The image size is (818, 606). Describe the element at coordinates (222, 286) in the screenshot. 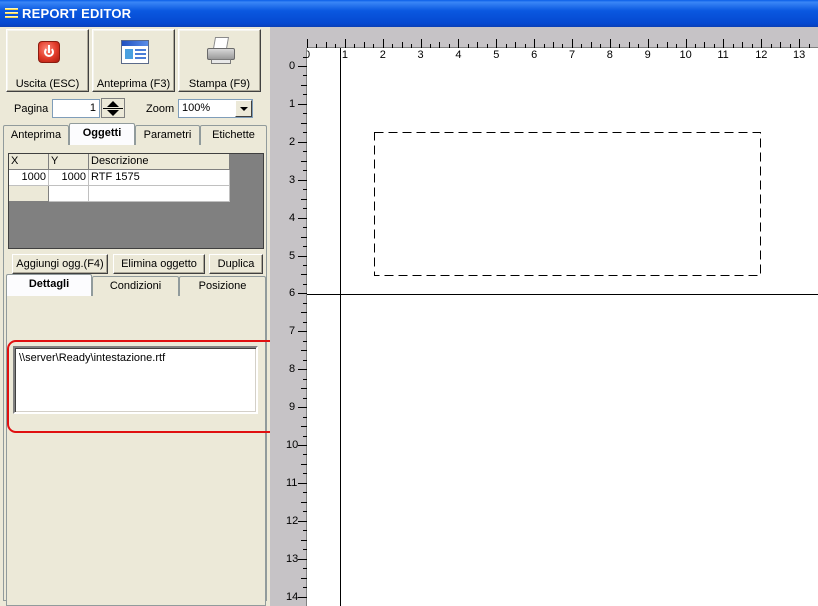

I see `tab-posizione: Posizione` at that location.